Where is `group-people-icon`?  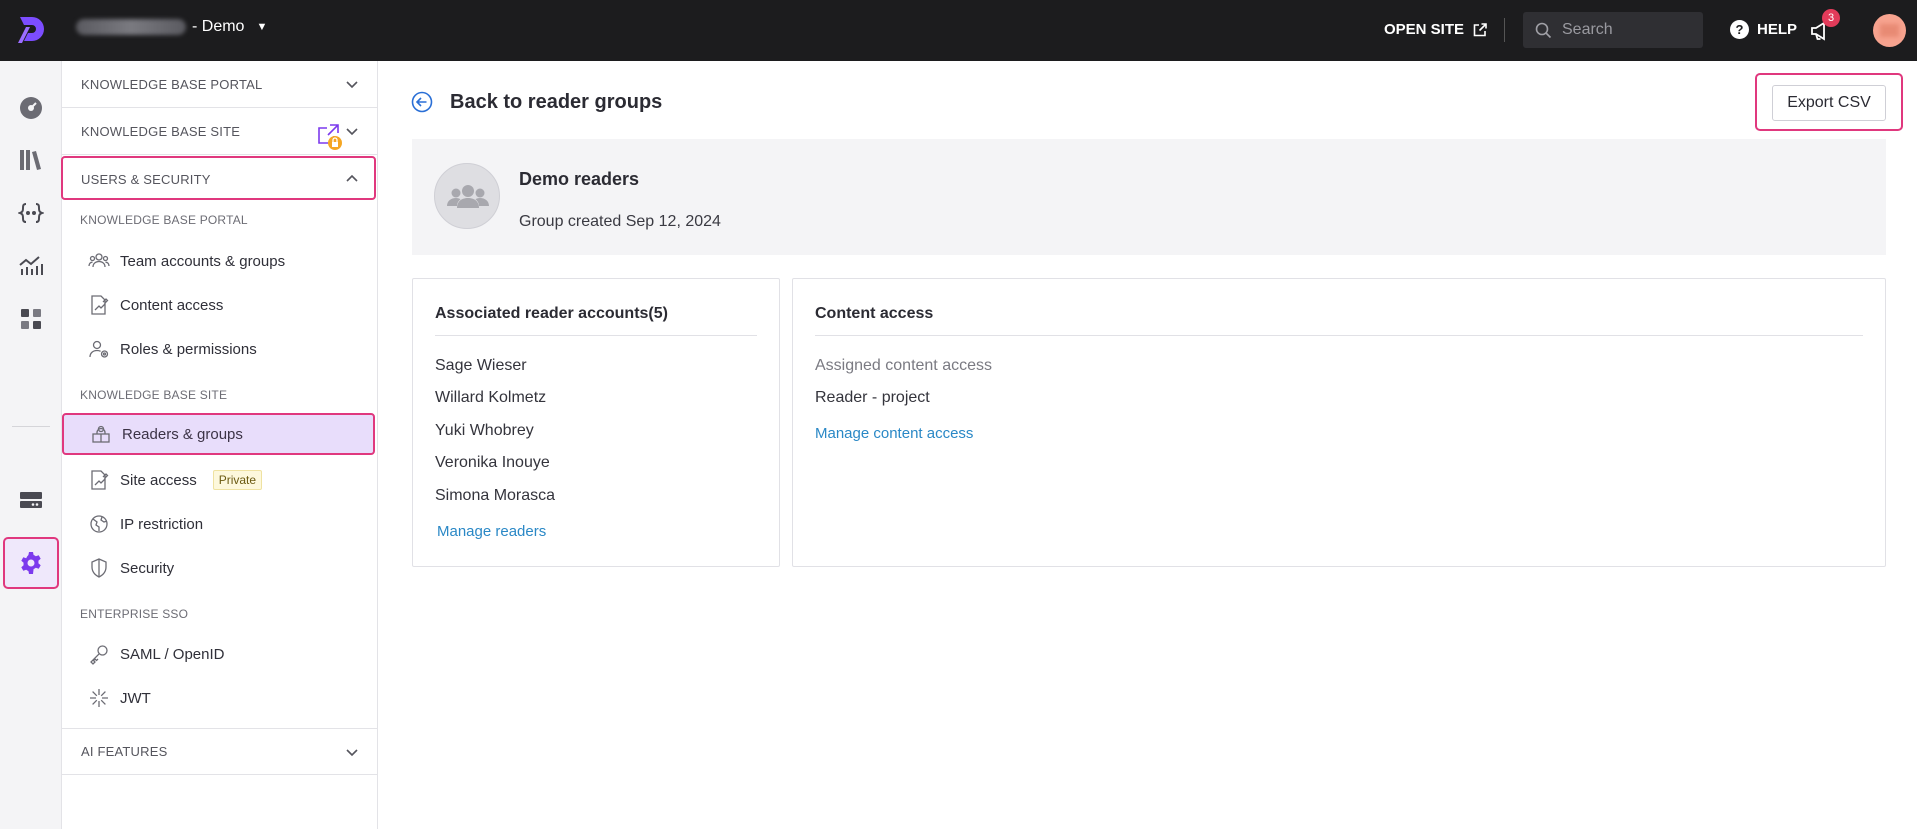
group-people-icon is located at coordinates (468, 196).